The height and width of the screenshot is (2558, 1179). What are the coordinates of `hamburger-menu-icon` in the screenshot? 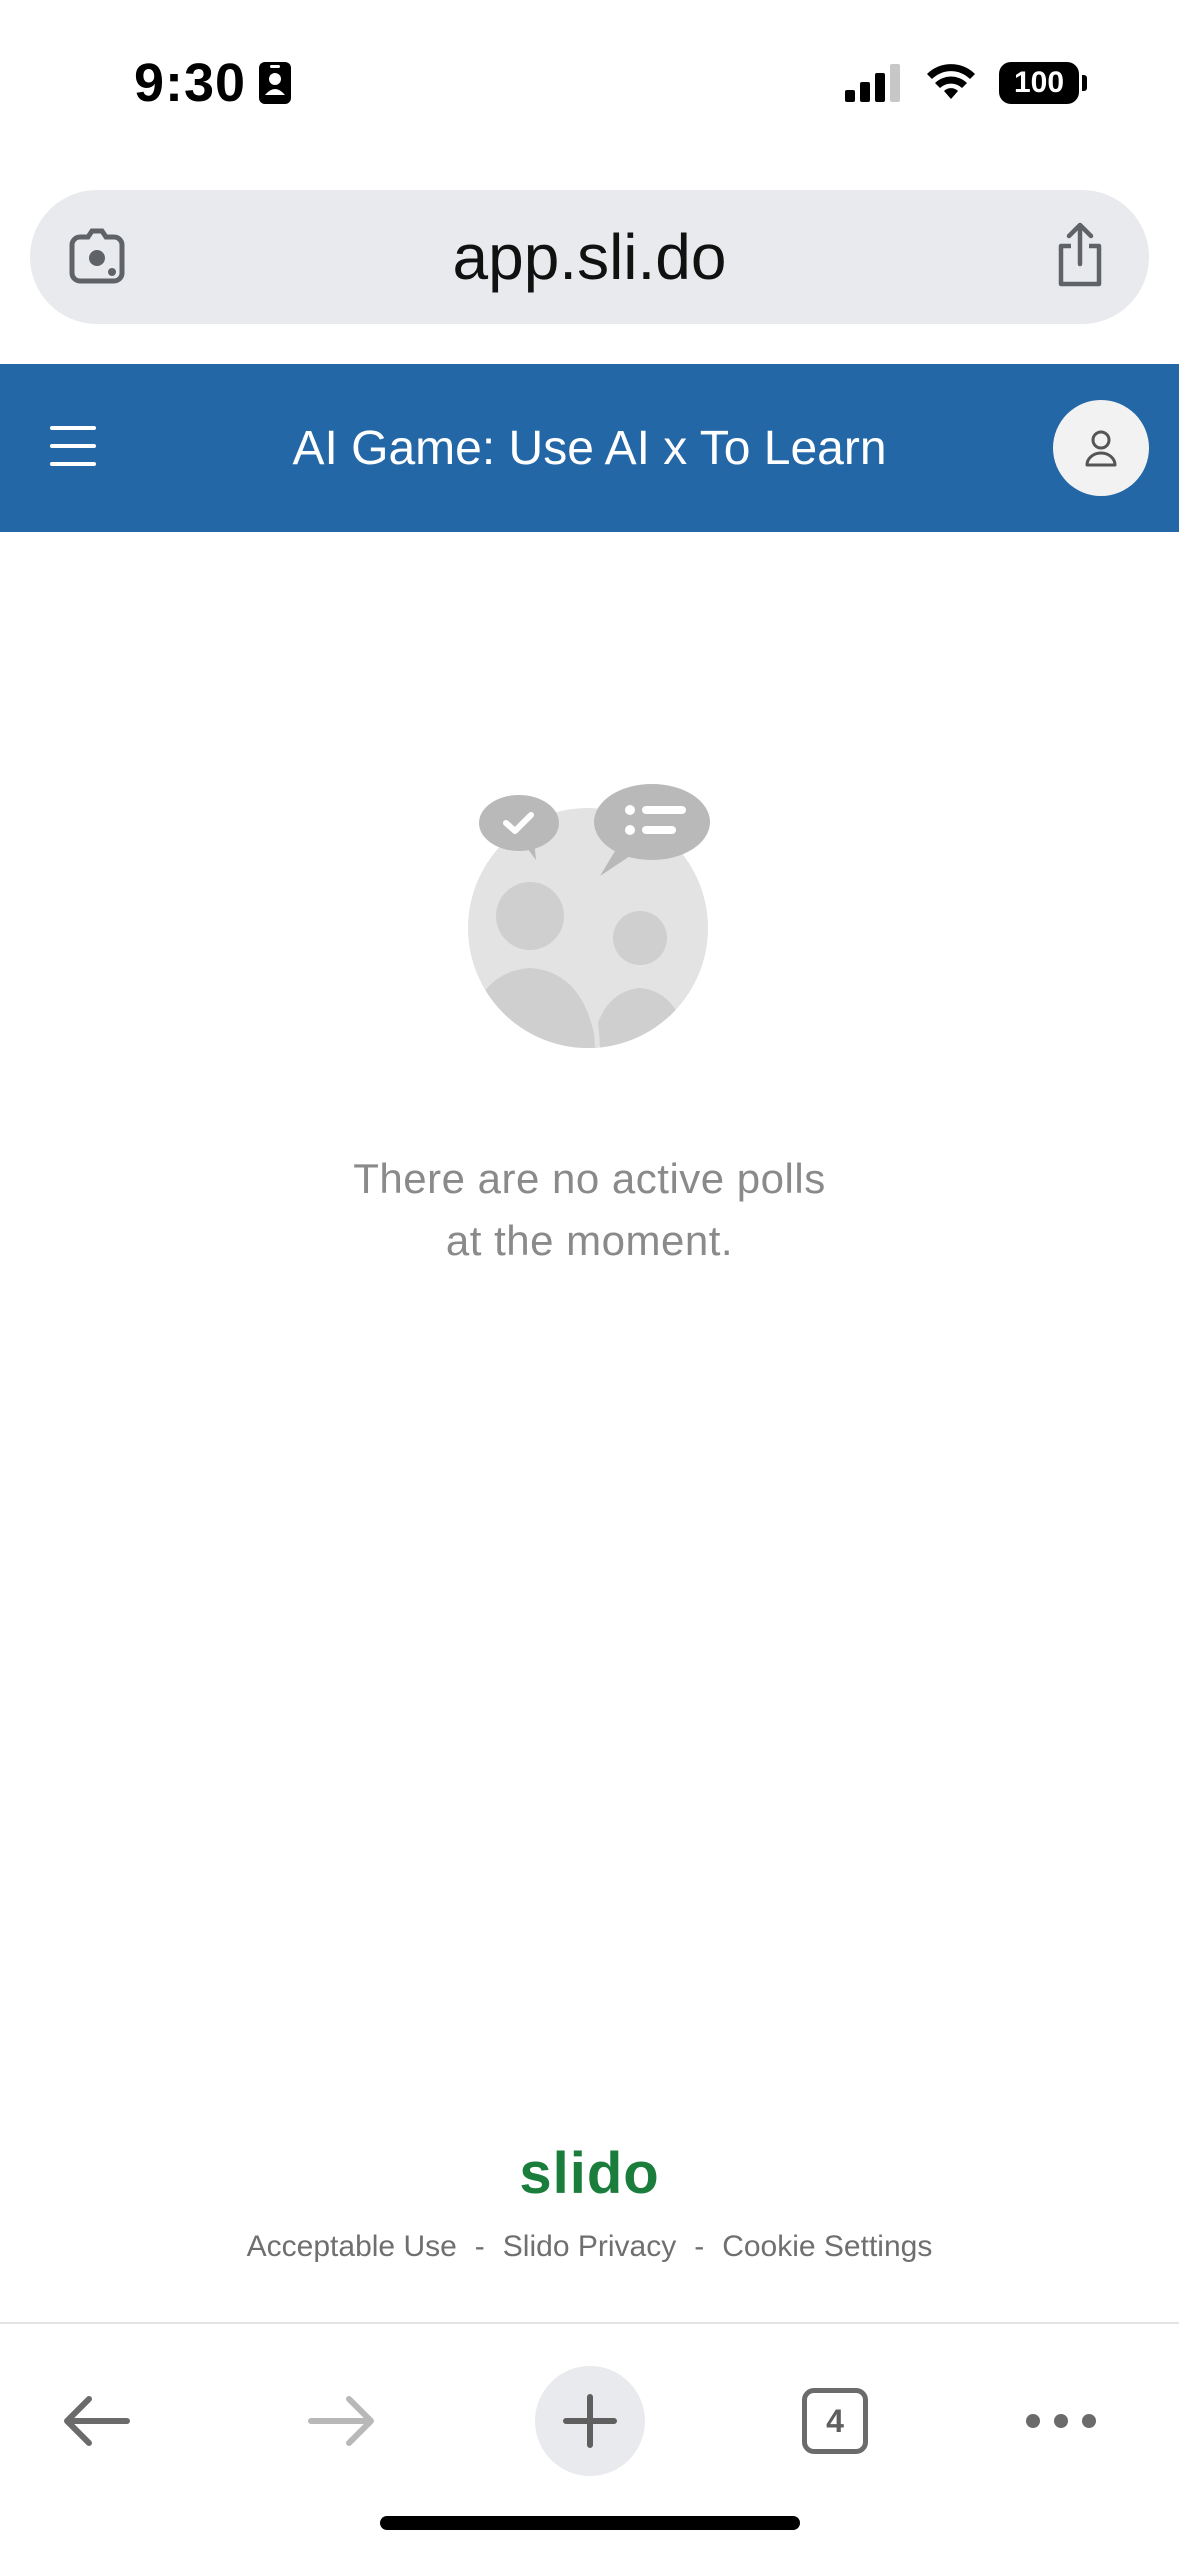 It's located at (73, 448).